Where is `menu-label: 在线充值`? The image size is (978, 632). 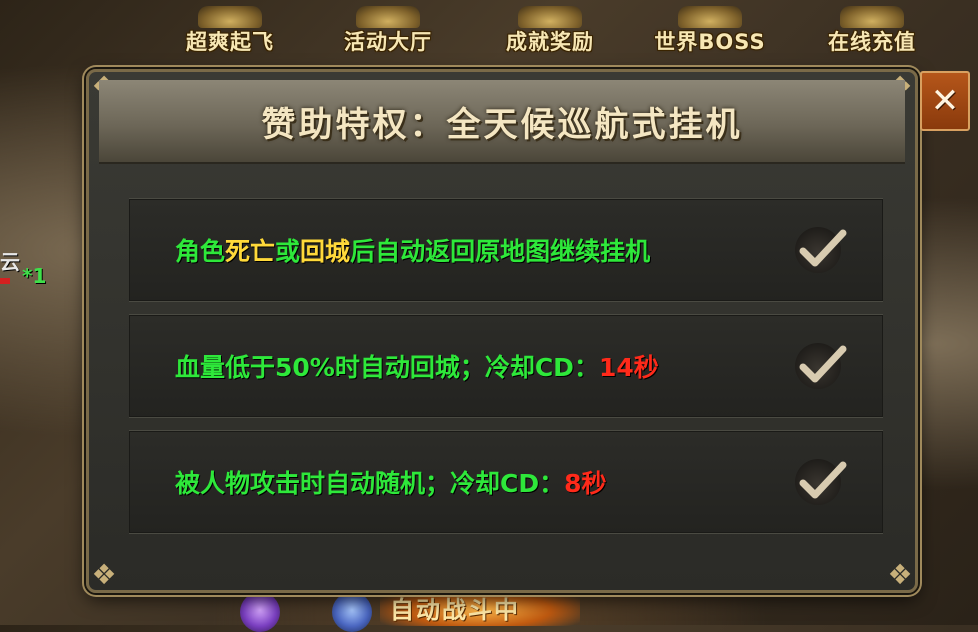
menu-label: 在线充值 is located at coordinates (872, 42).